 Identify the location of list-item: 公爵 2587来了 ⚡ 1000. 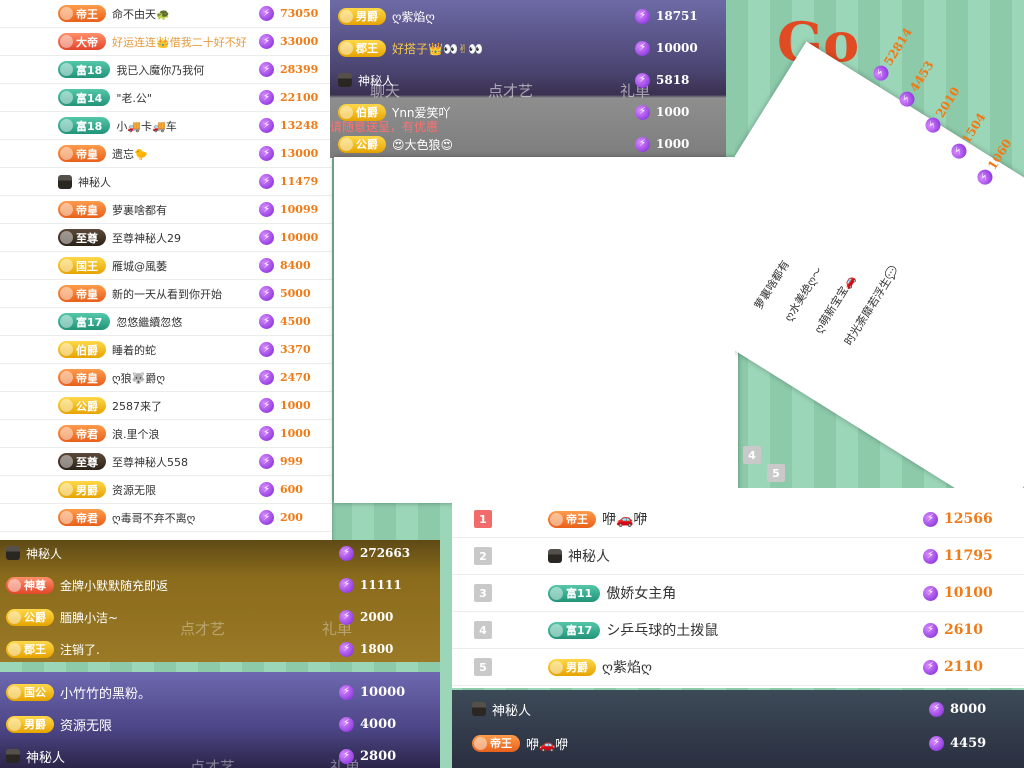
(166, 406).